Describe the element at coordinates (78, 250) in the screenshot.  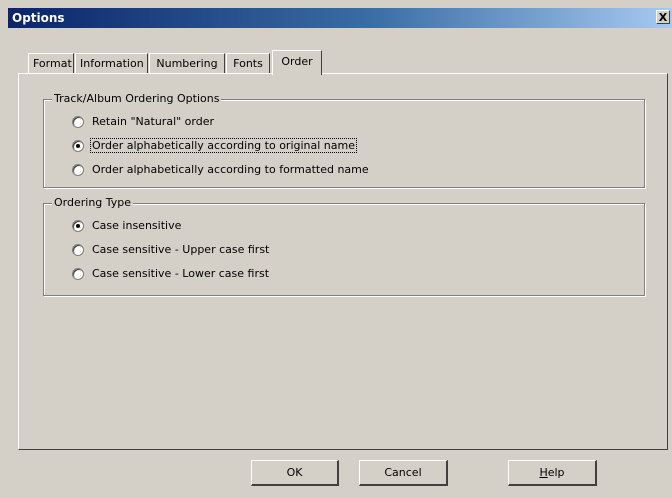
I see `radio-case-sensitive-upper-first-indicator` at that location.